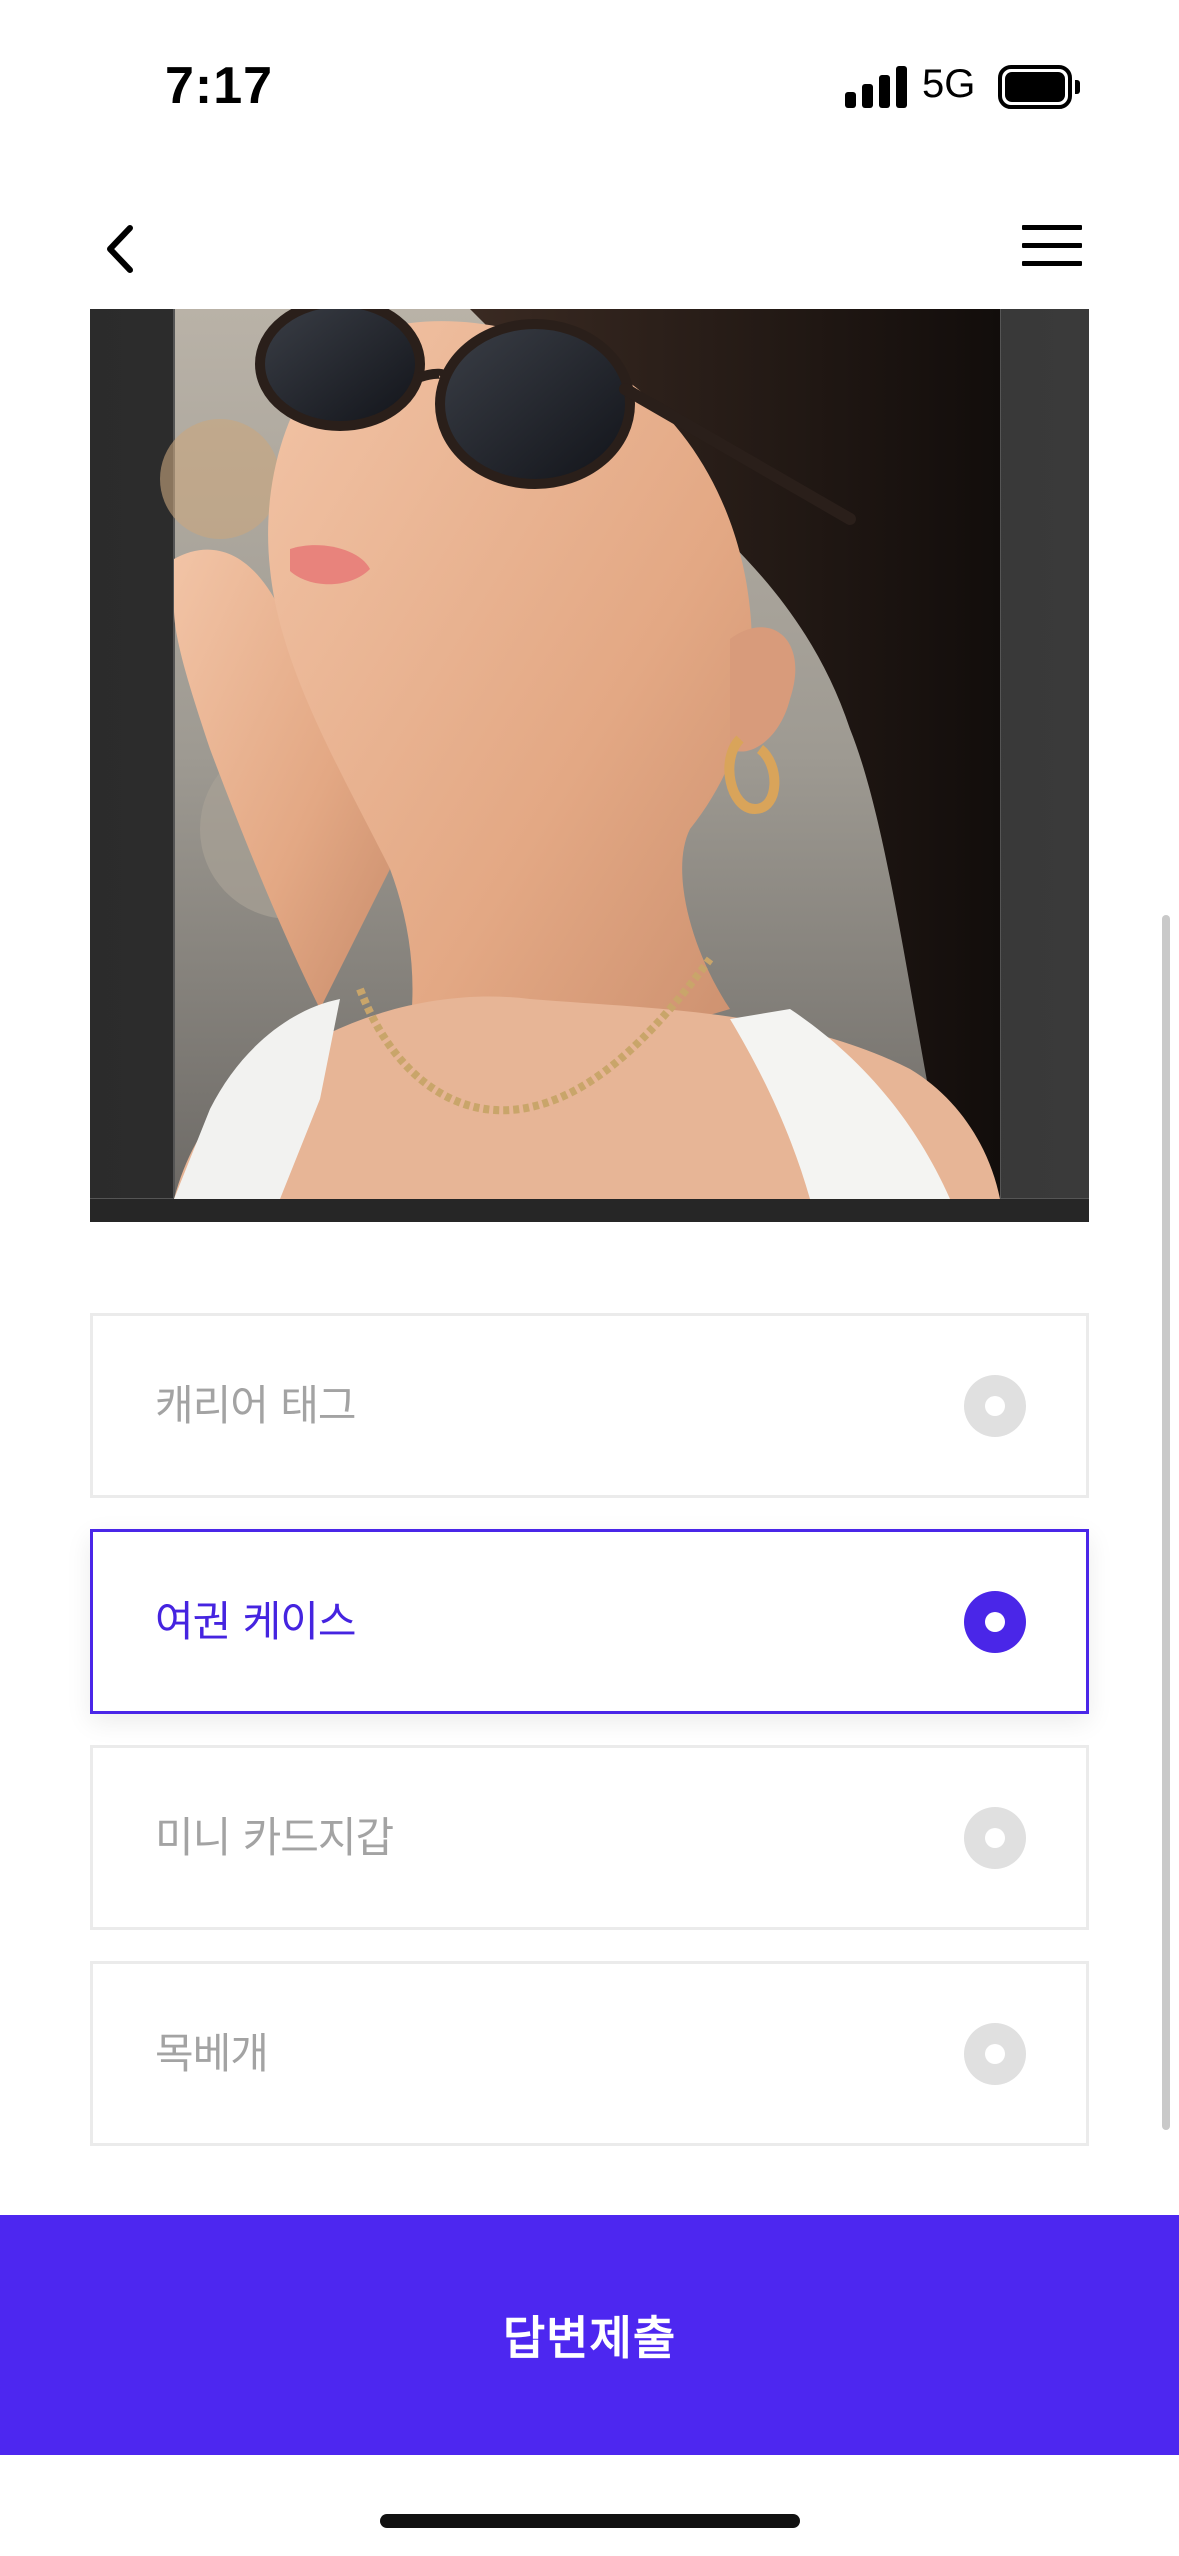 The height and width of the screenshot is (2556, 1179). Describe the element at coordinates (1166, 1522) in the screenshot. I see `scrollbar` at that location.